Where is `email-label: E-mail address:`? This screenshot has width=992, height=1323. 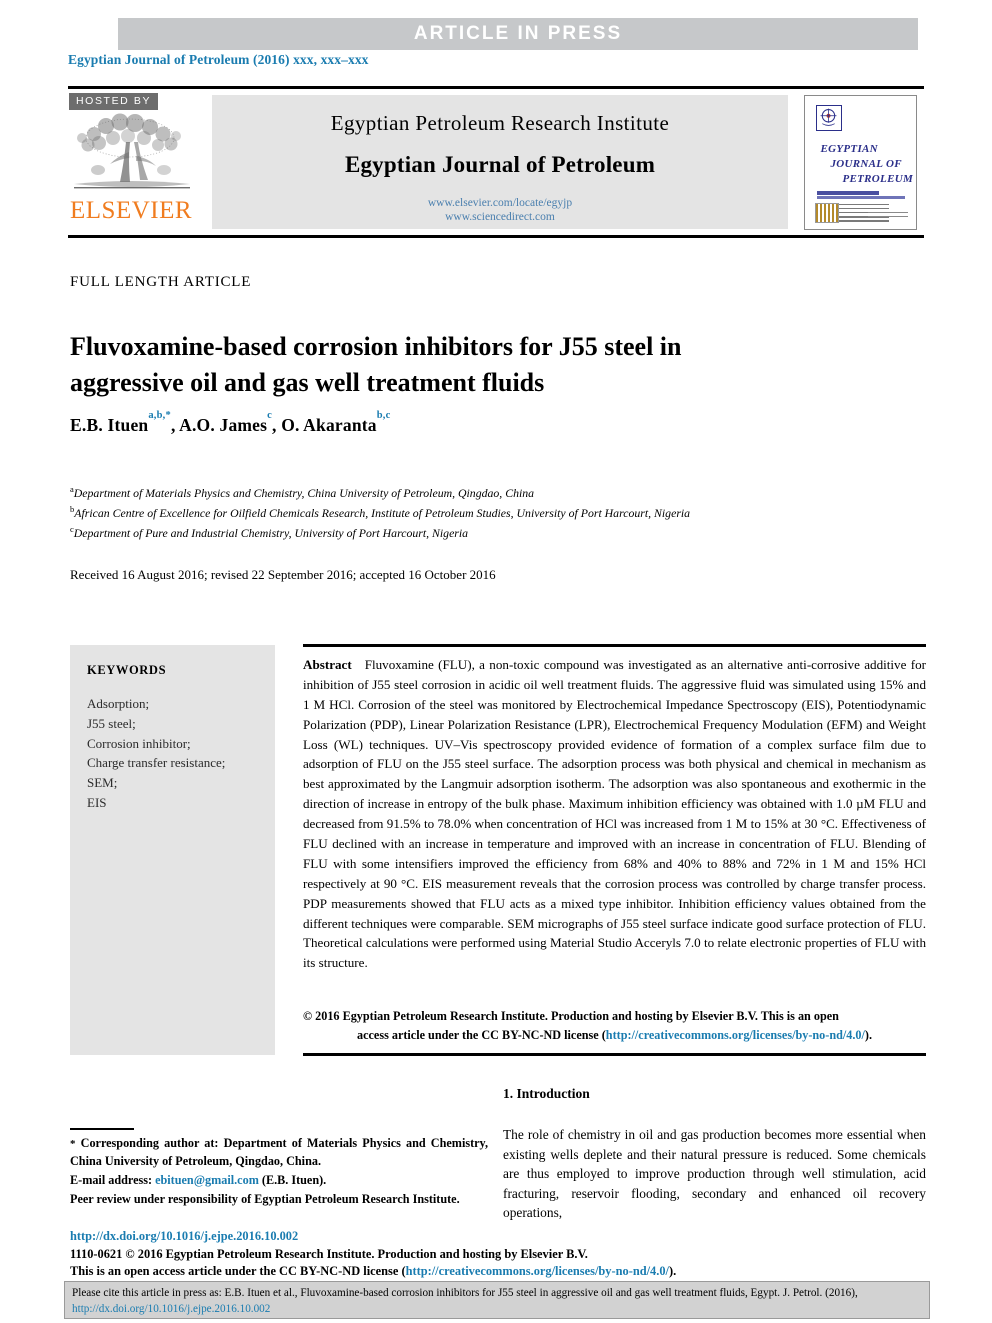
email-label: E-mail address: is located at coordinates (111, 1179).